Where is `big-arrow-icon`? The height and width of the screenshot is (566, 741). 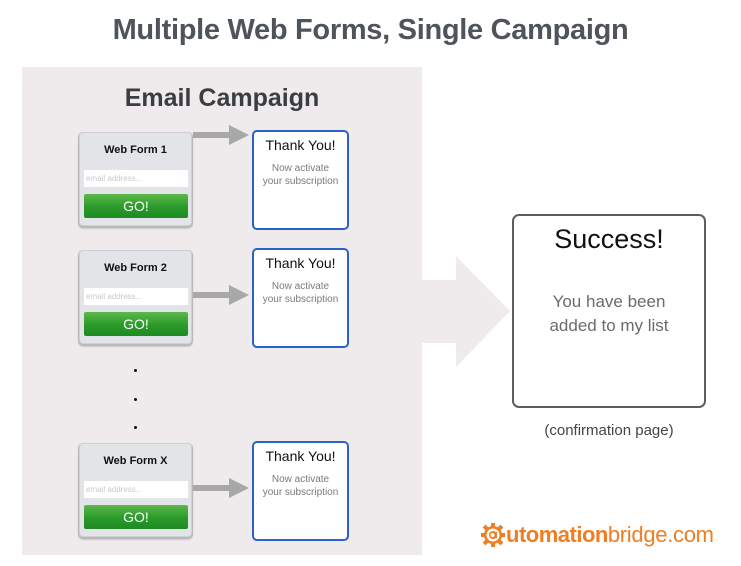 big-arrow-icon is located at coordinates (465, 311).